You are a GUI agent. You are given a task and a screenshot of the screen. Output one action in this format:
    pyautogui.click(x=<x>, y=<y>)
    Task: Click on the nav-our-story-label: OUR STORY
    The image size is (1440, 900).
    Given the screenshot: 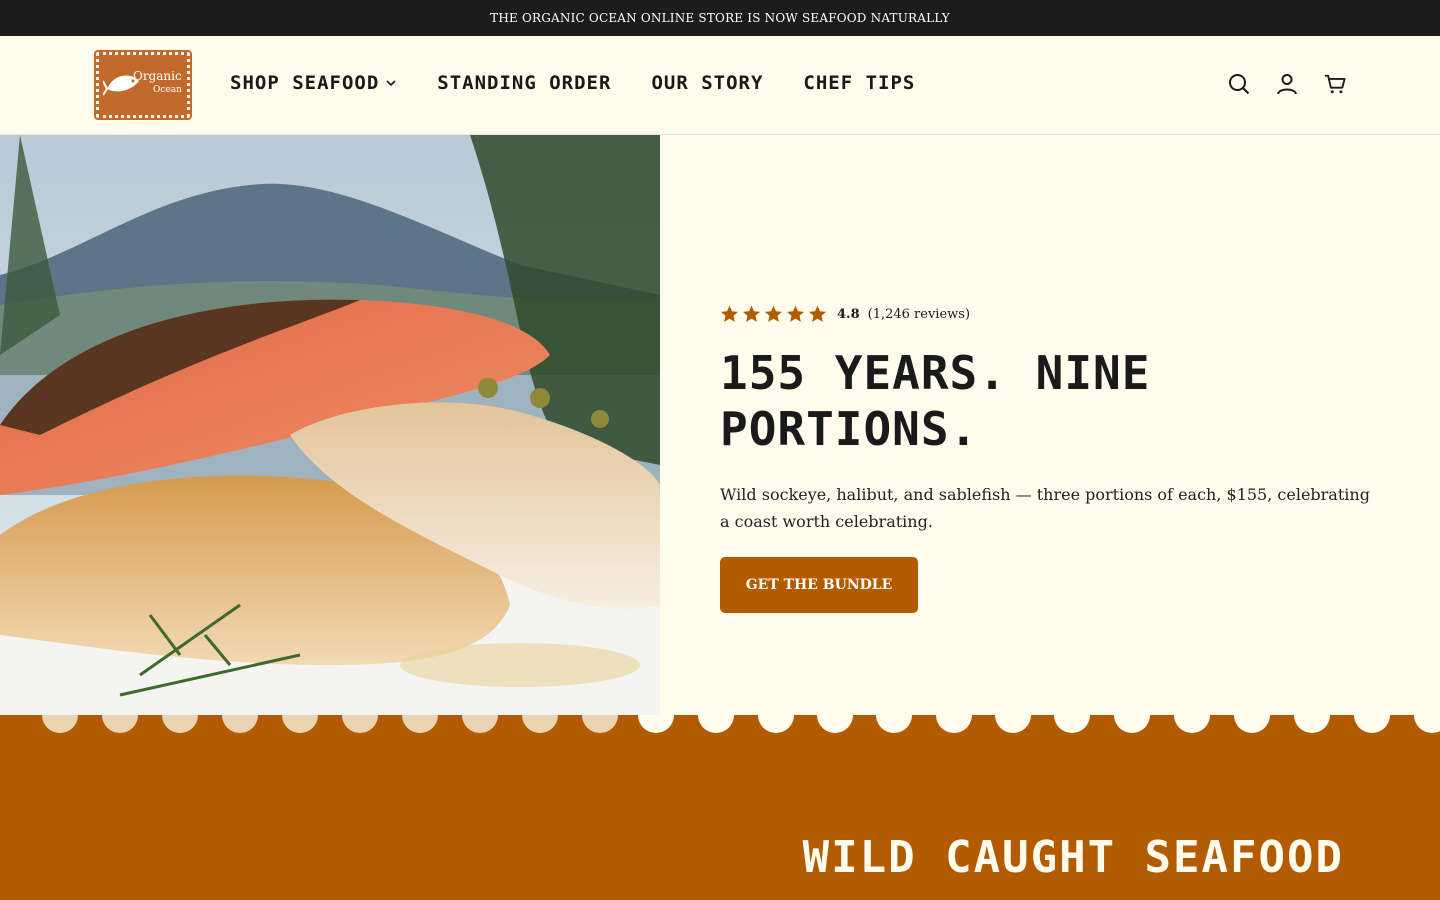 What is the action you would take?
    pyautogui.click(x=707, y=83)
    